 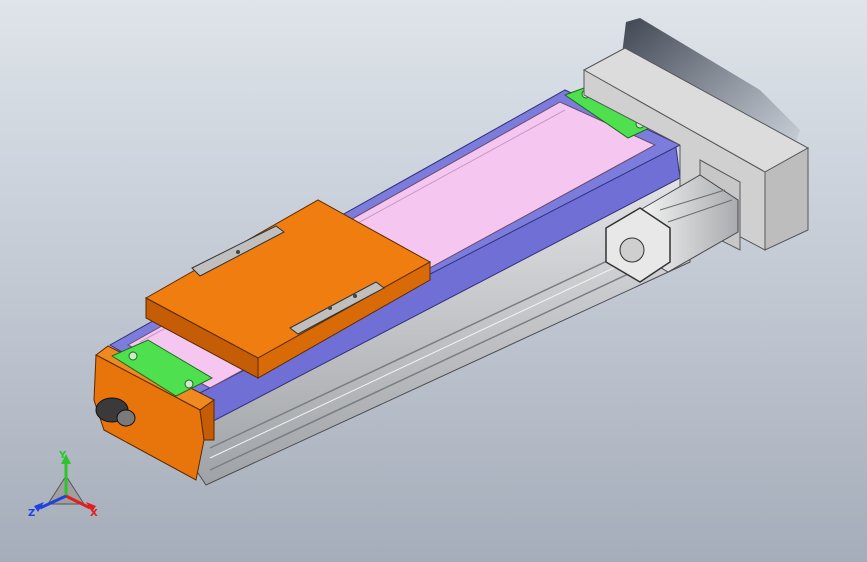 What do you see at coordinates (31, 513) in the screenshot?
I see `z-axis-label: Z` at bounding box center [31, 513].